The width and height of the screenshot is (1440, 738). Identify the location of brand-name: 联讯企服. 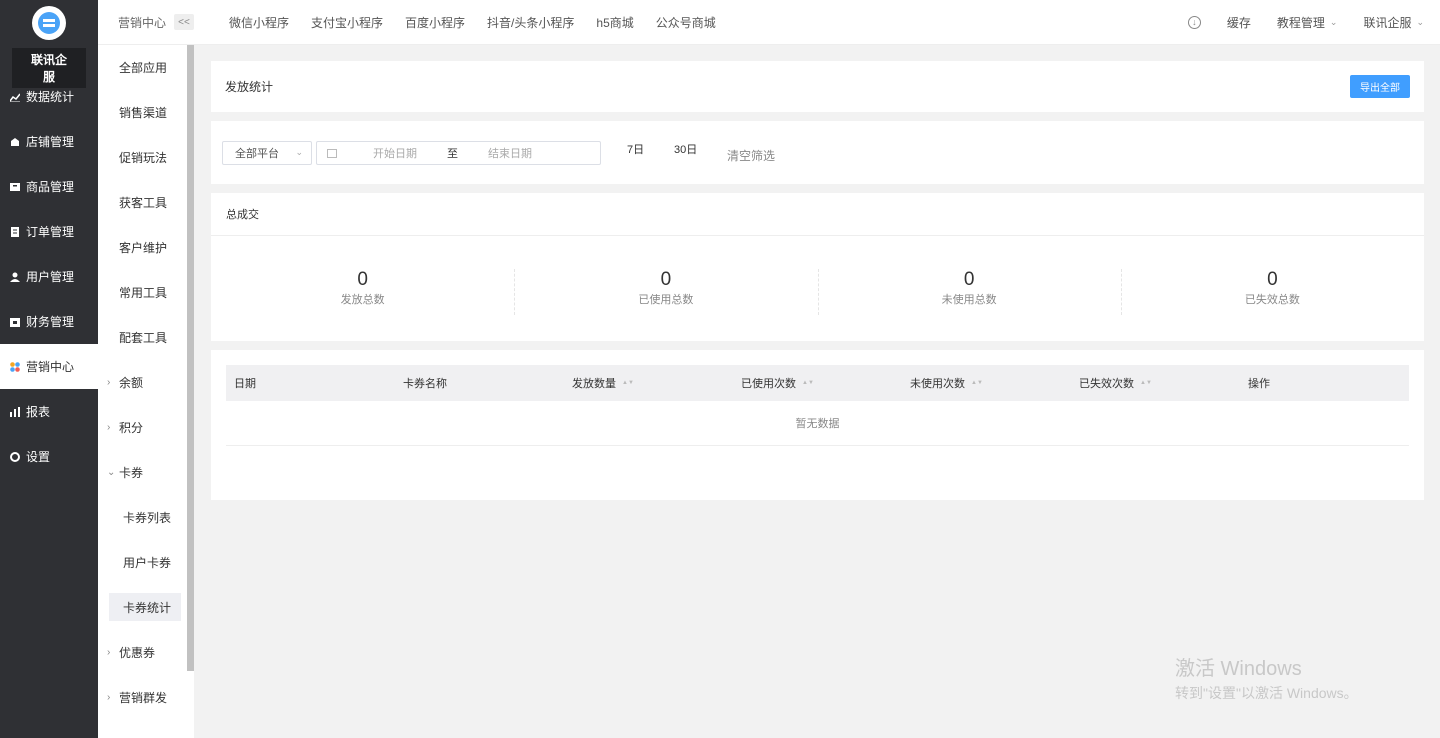
(49, 68).